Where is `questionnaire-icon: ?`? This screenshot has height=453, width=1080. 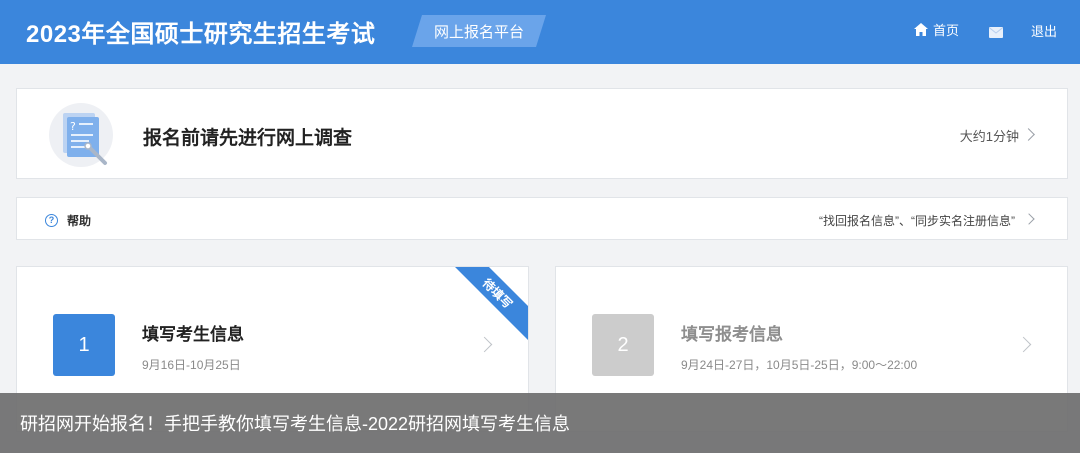
questionnaire-icon: ? is located at coordinates (85, 139).